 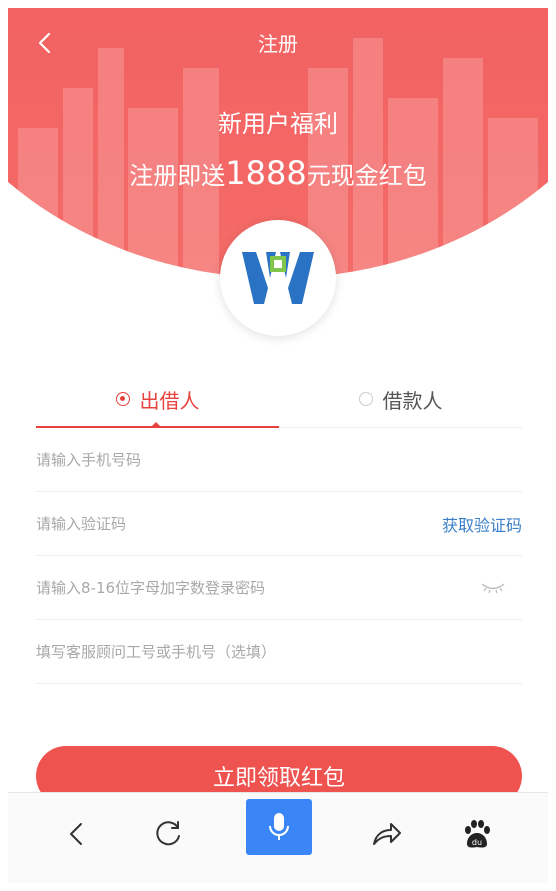 What do you see at coordinates (366, 176) in the screenshot?
I see `promo-suffix: 元现金红包` at bounding box center [366, 176].